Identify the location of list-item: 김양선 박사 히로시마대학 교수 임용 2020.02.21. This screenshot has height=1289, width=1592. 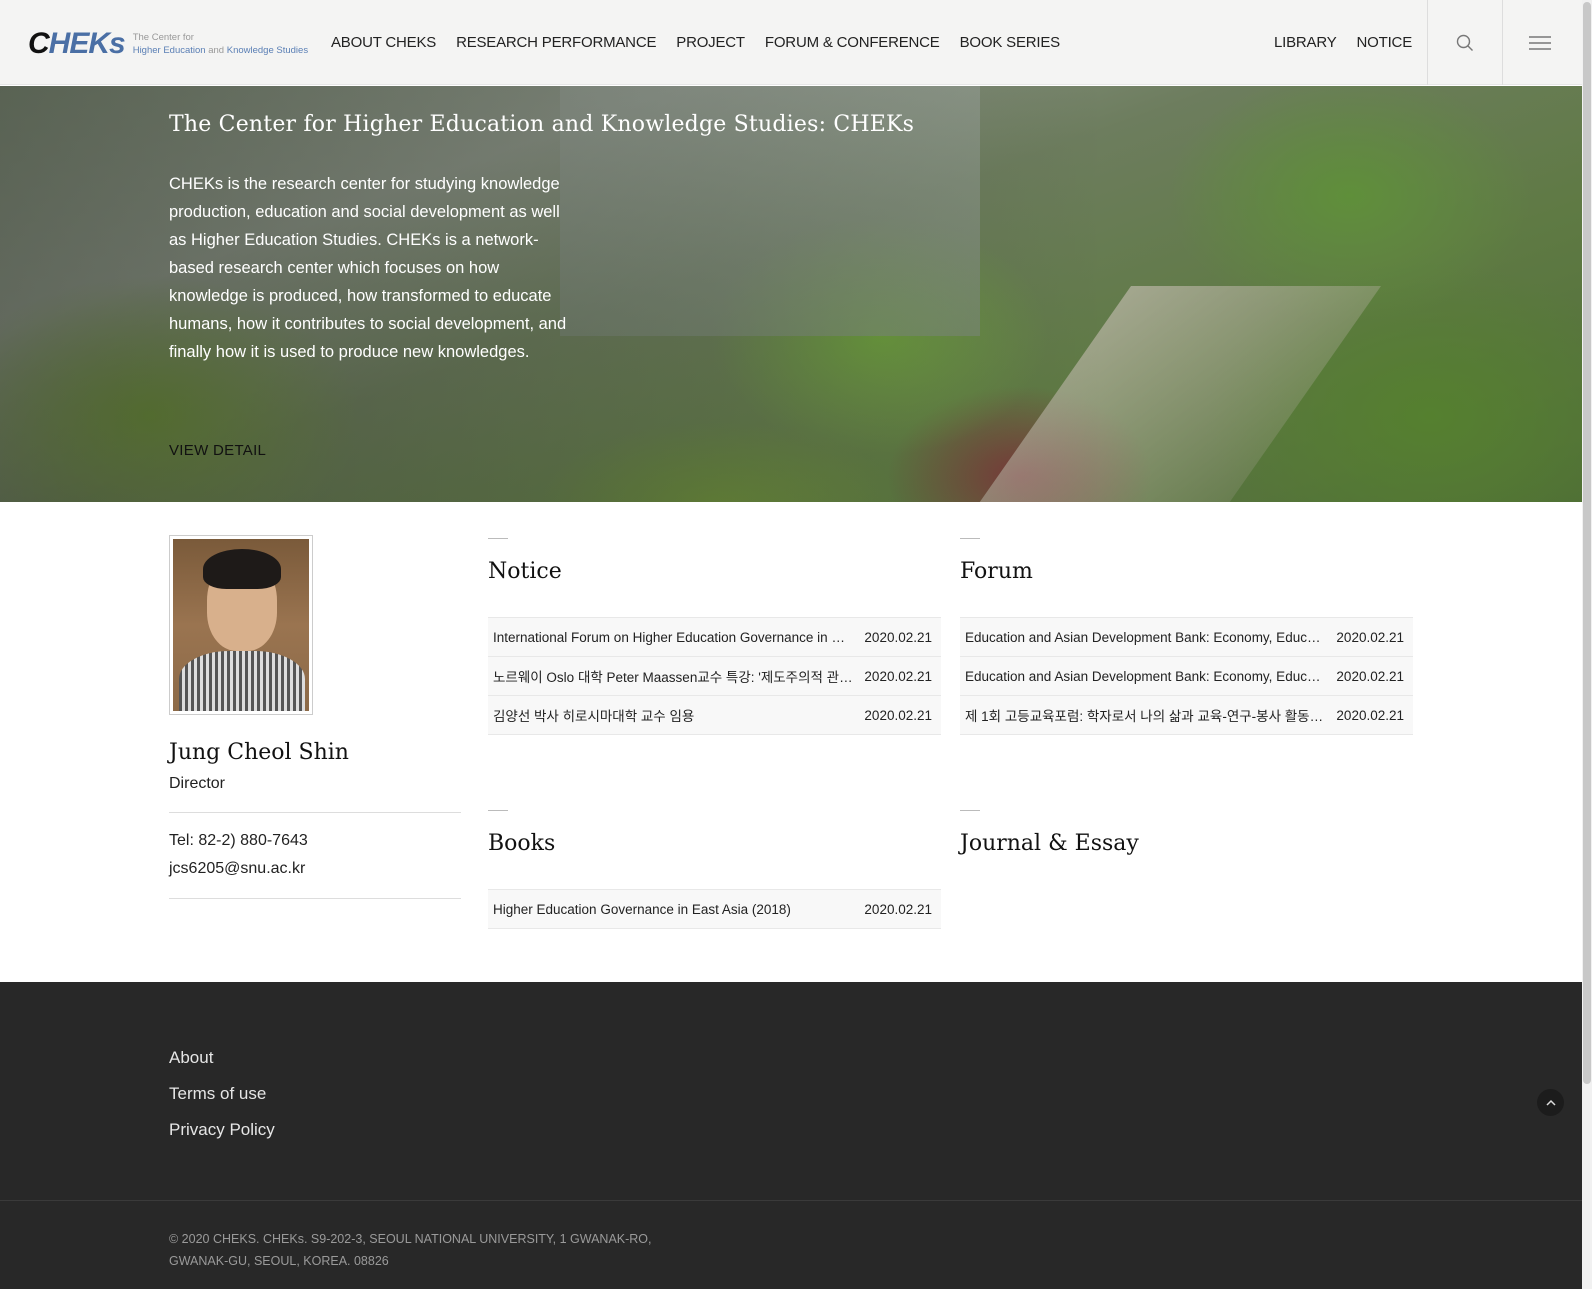
(714, 715).